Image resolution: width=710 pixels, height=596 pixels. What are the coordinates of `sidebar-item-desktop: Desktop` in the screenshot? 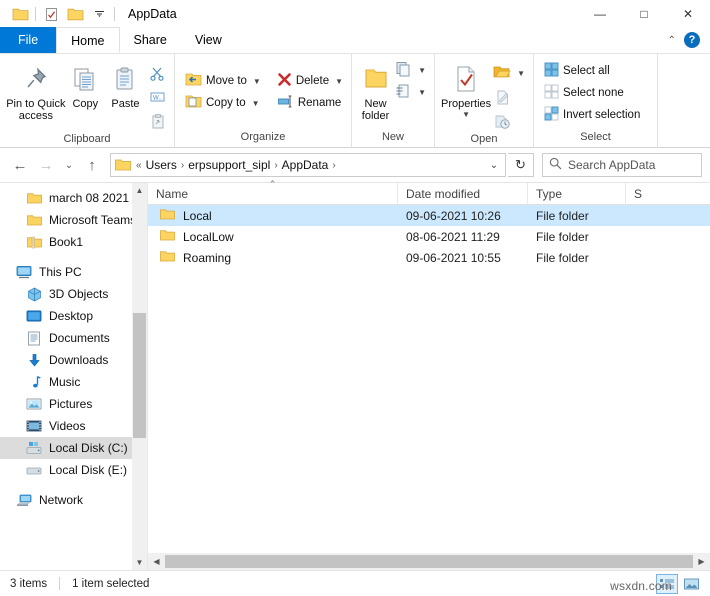 It's located at (73, 316).